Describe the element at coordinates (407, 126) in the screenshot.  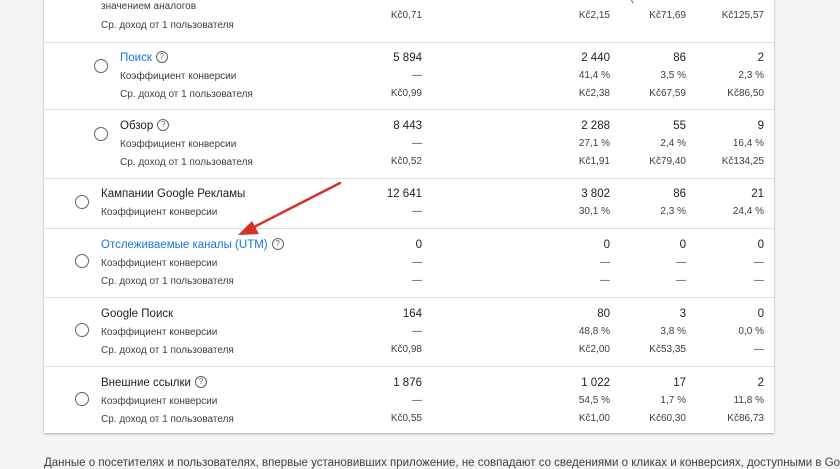
I see `main-value: 8 443` at that location.